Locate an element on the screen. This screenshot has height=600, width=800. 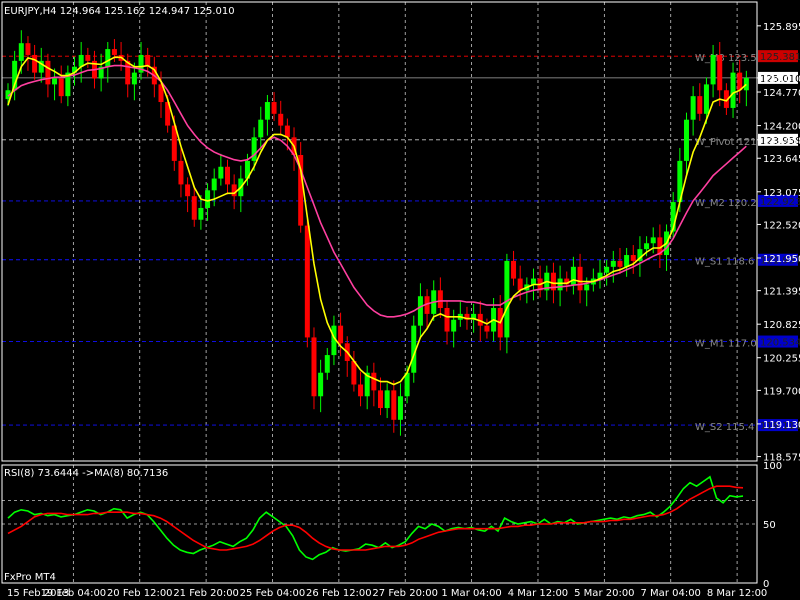
x-tick-label: 5 Mar 20:00 is located at coordinates (604, 593).